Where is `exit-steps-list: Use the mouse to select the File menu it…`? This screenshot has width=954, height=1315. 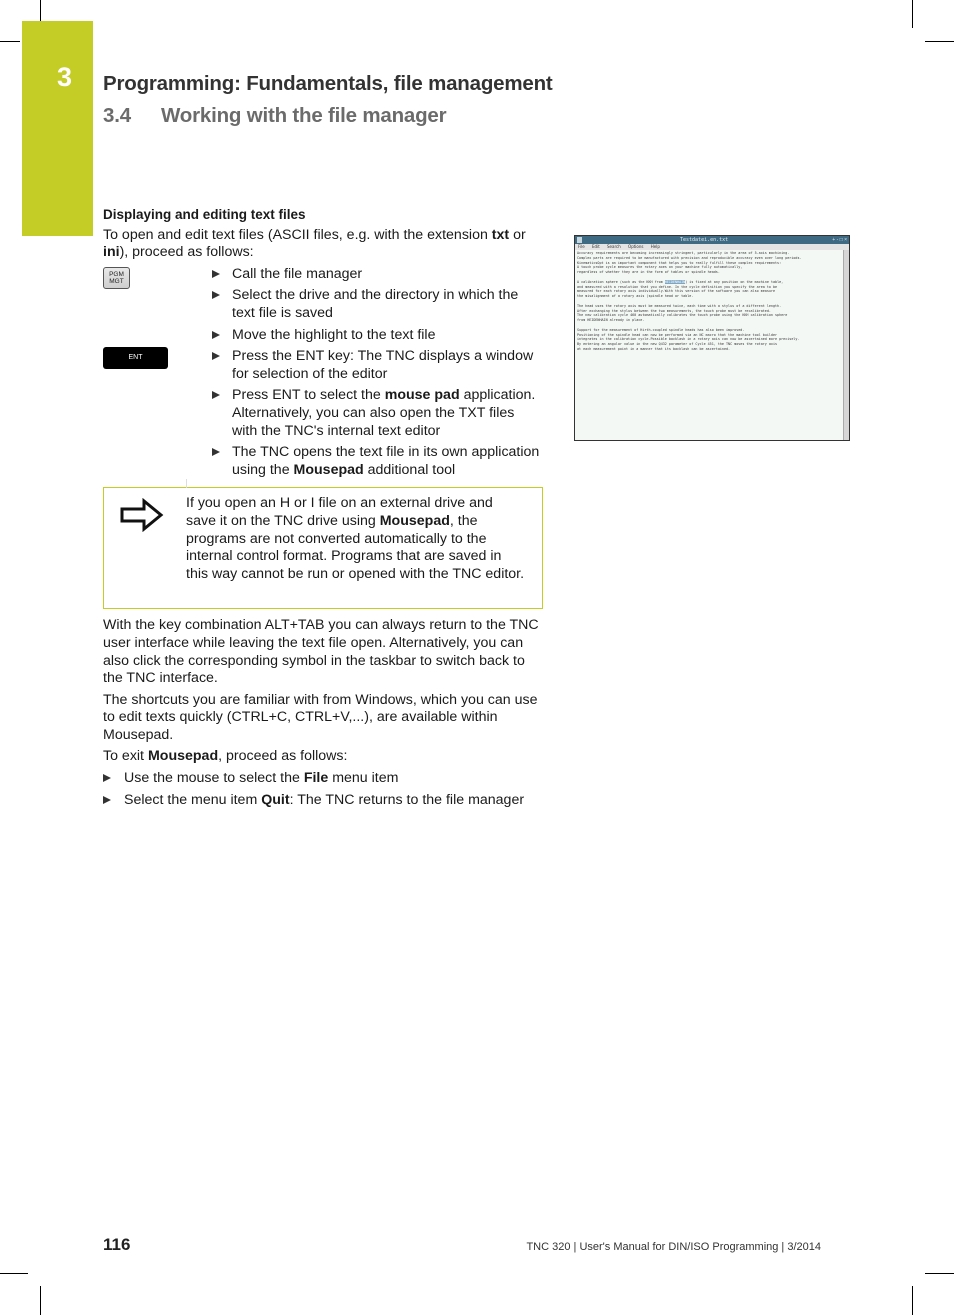 exit-steps-list: Use the mouse to select the File menu it… is located at coordinates (323, 789).